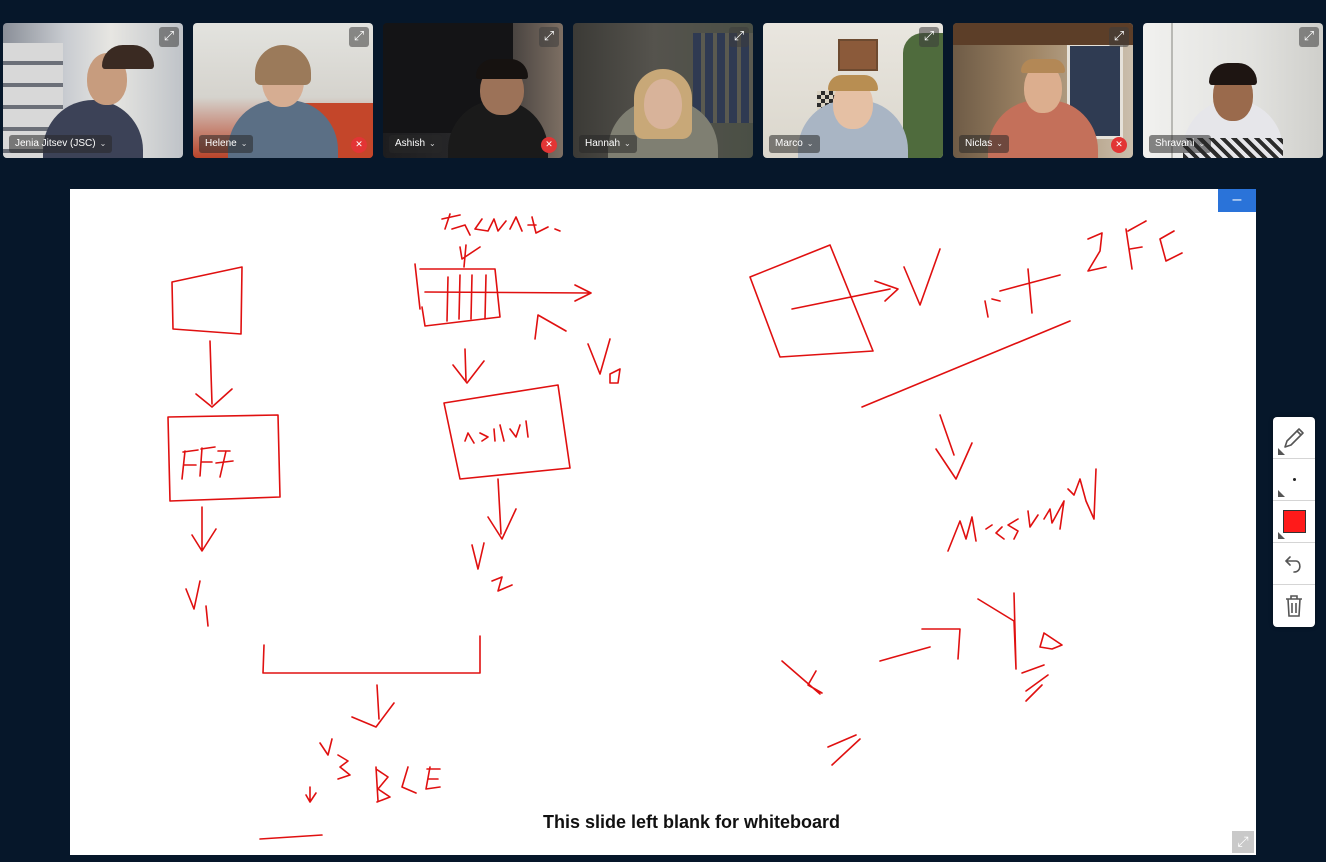  What do you see at coordinates (550, 327) in the screenshot?
I see `sketch-arrow-up` at bounding box center [550, 327].